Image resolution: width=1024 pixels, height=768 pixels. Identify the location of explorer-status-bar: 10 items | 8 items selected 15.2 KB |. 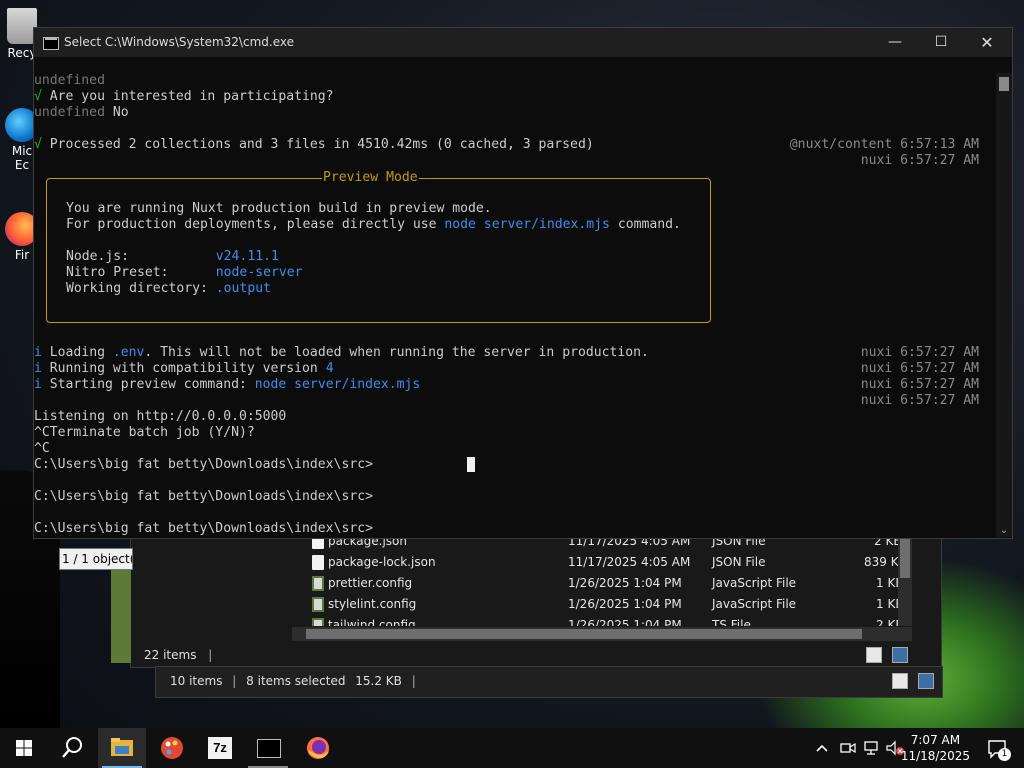
(293, 681).